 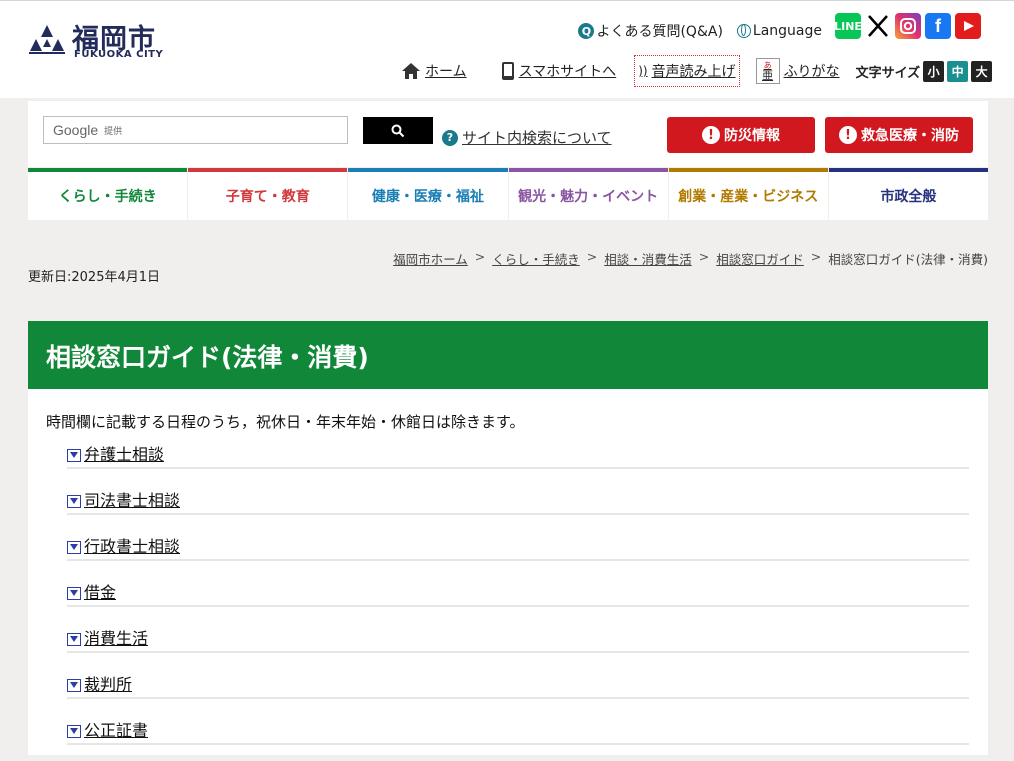 I want to click on faq-icon: Q, so click(x=586, y=31).